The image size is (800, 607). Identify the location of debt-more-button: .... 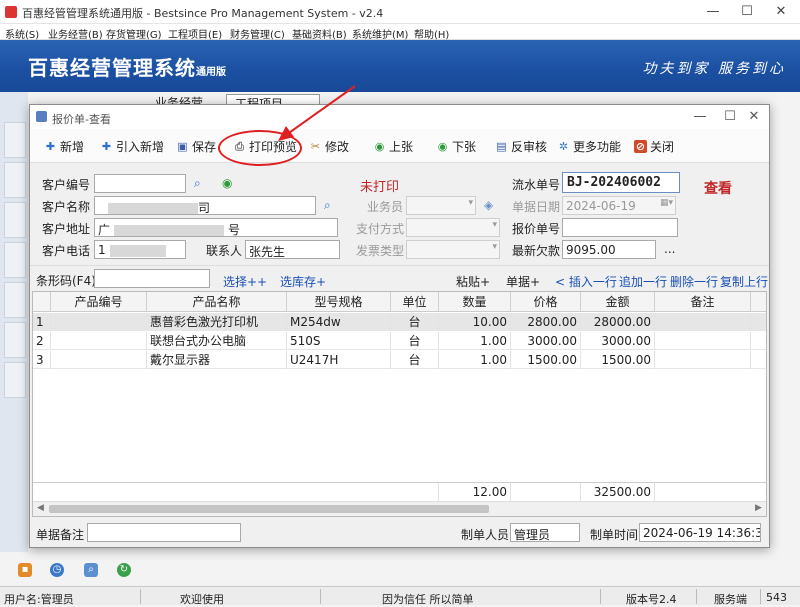
(669, 249).